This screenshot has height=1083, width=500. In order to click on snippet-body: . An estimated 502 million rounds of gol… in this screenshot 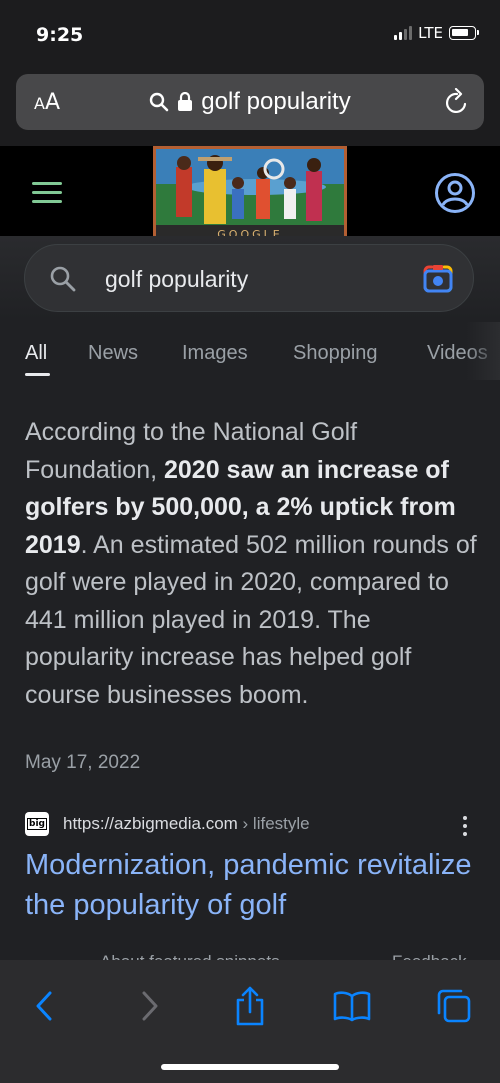, I will do `click(251, 619)`.